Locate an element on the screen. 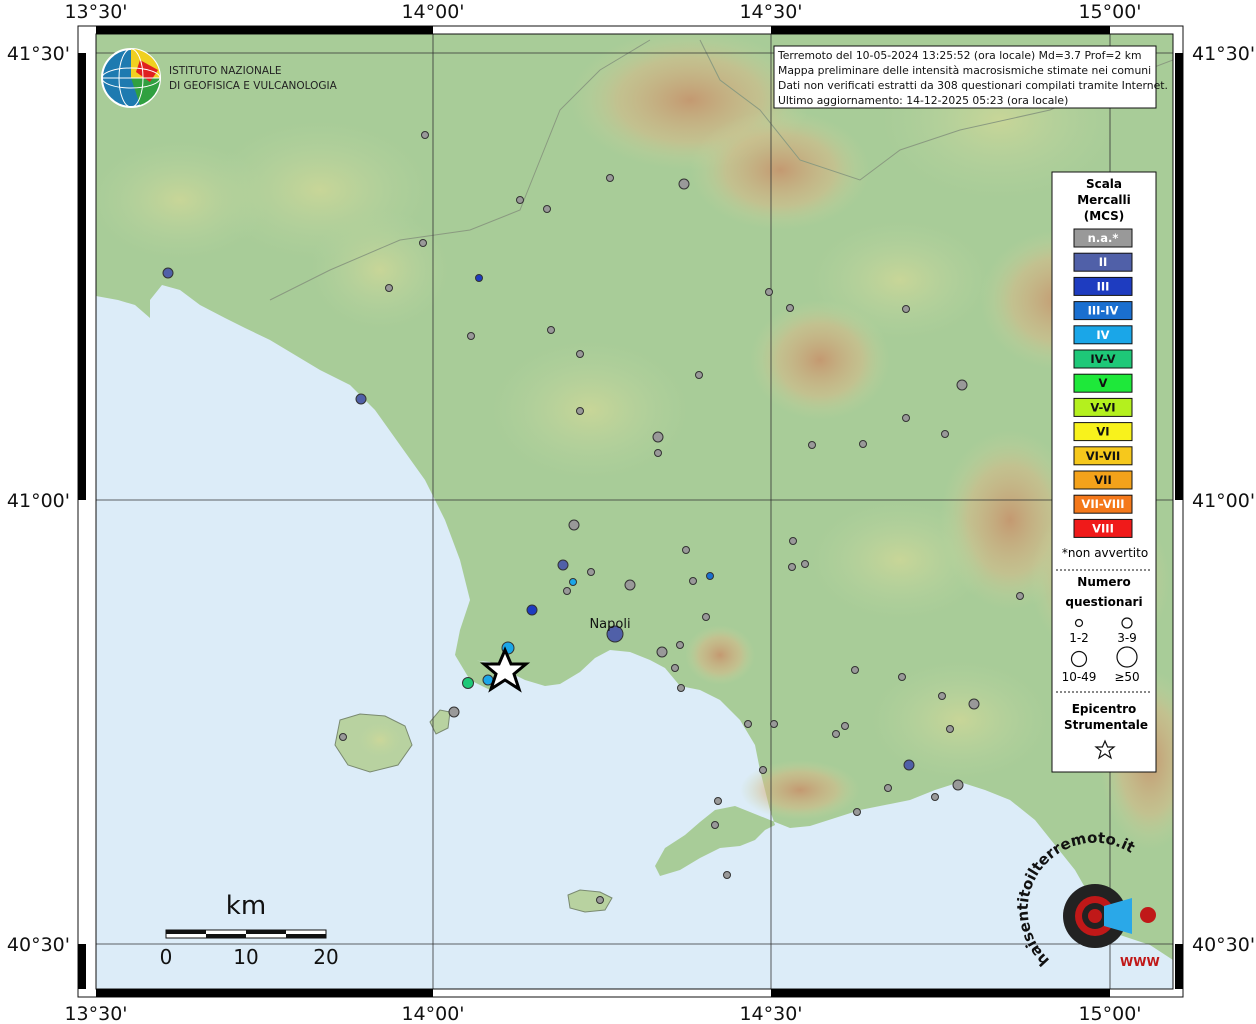  city-label-napoli: Napoli is located at coordinates (609, 624).